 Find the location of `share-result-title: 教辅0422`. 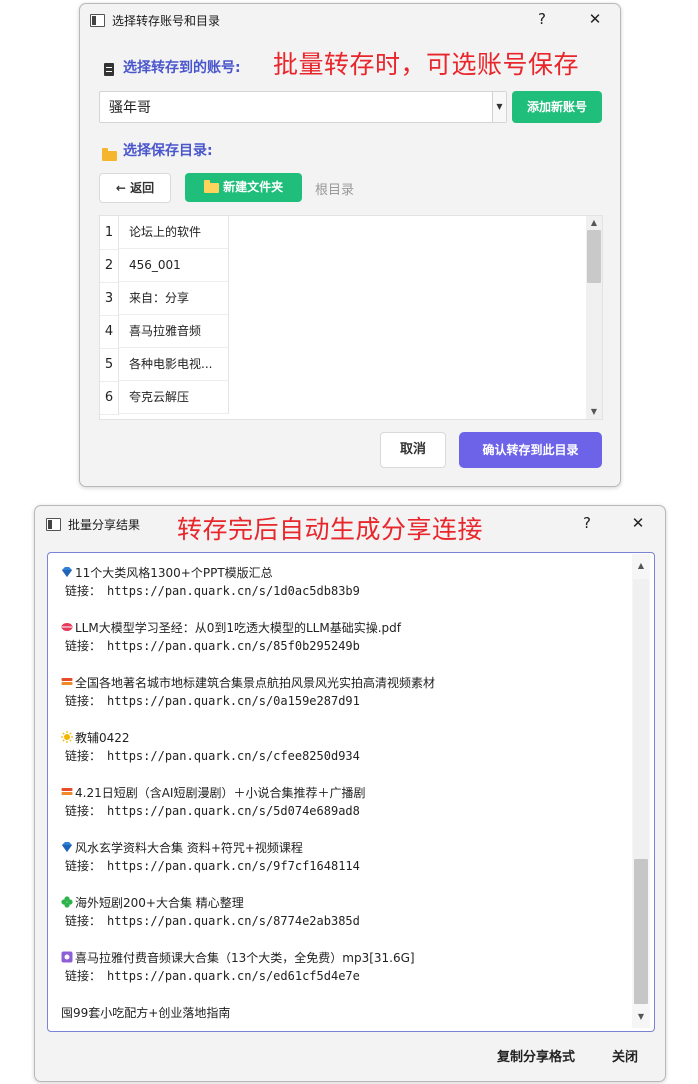

share-result-title: 教辅0422 is located at coordinates (102, 738).